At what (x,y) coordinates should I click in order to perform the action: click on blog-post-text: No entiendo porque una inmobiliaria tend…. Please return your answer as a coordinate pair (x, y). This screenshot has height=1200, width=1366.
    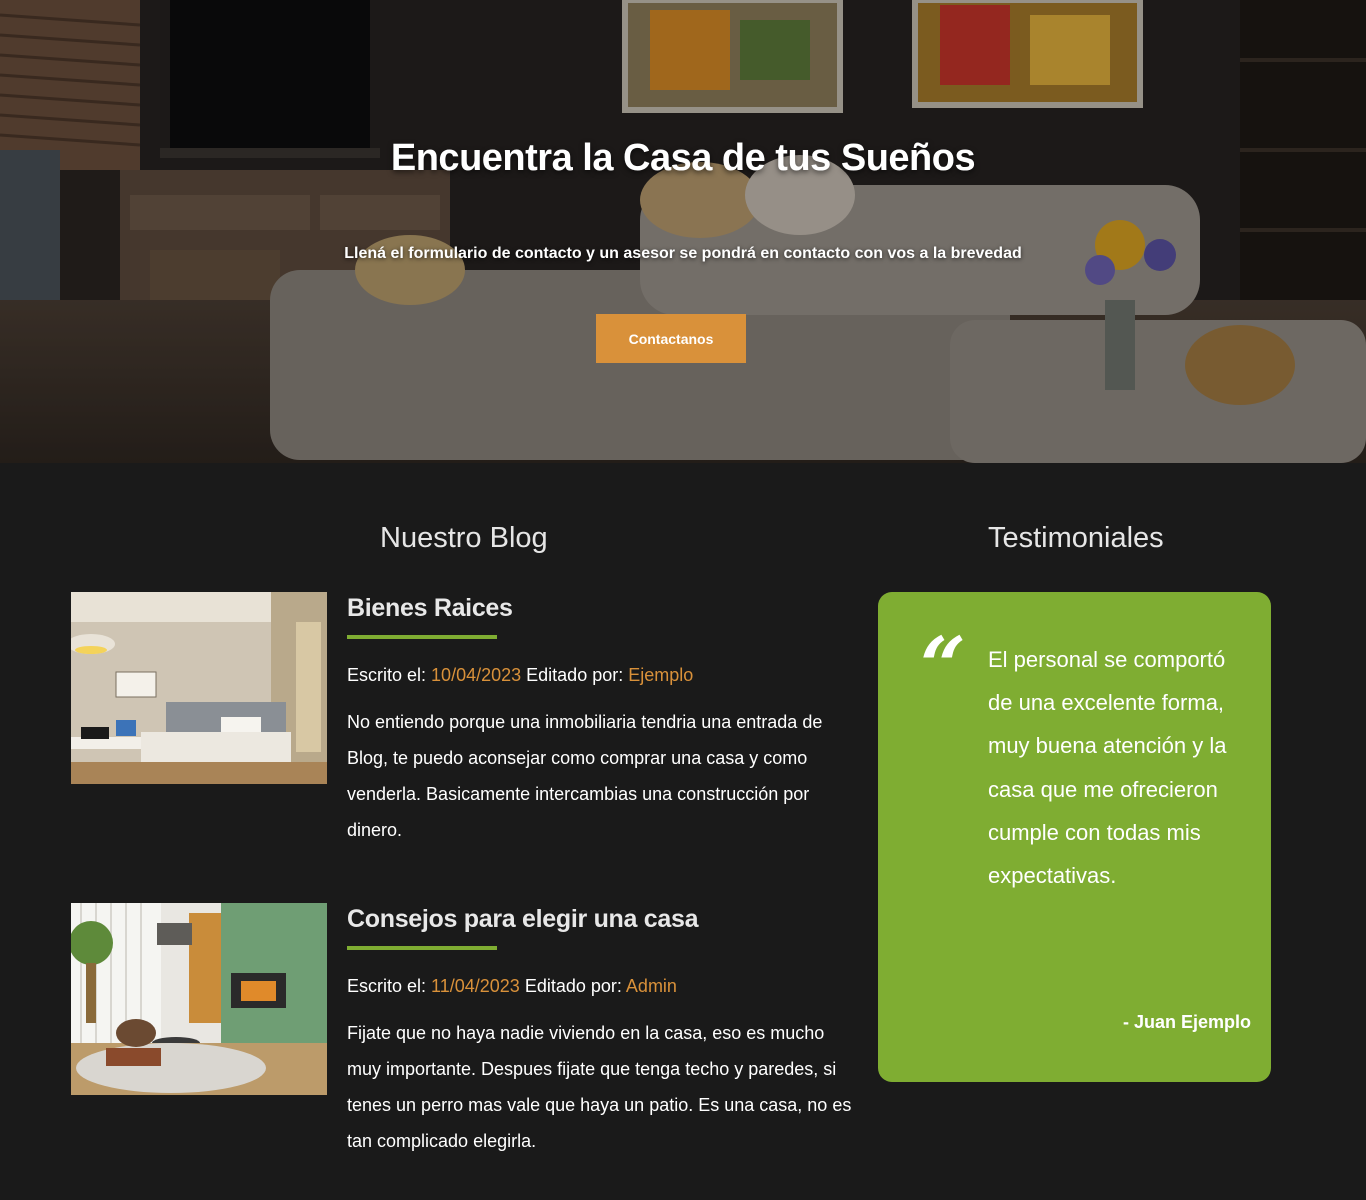
    Looking at the image, I should click on (585, 776).